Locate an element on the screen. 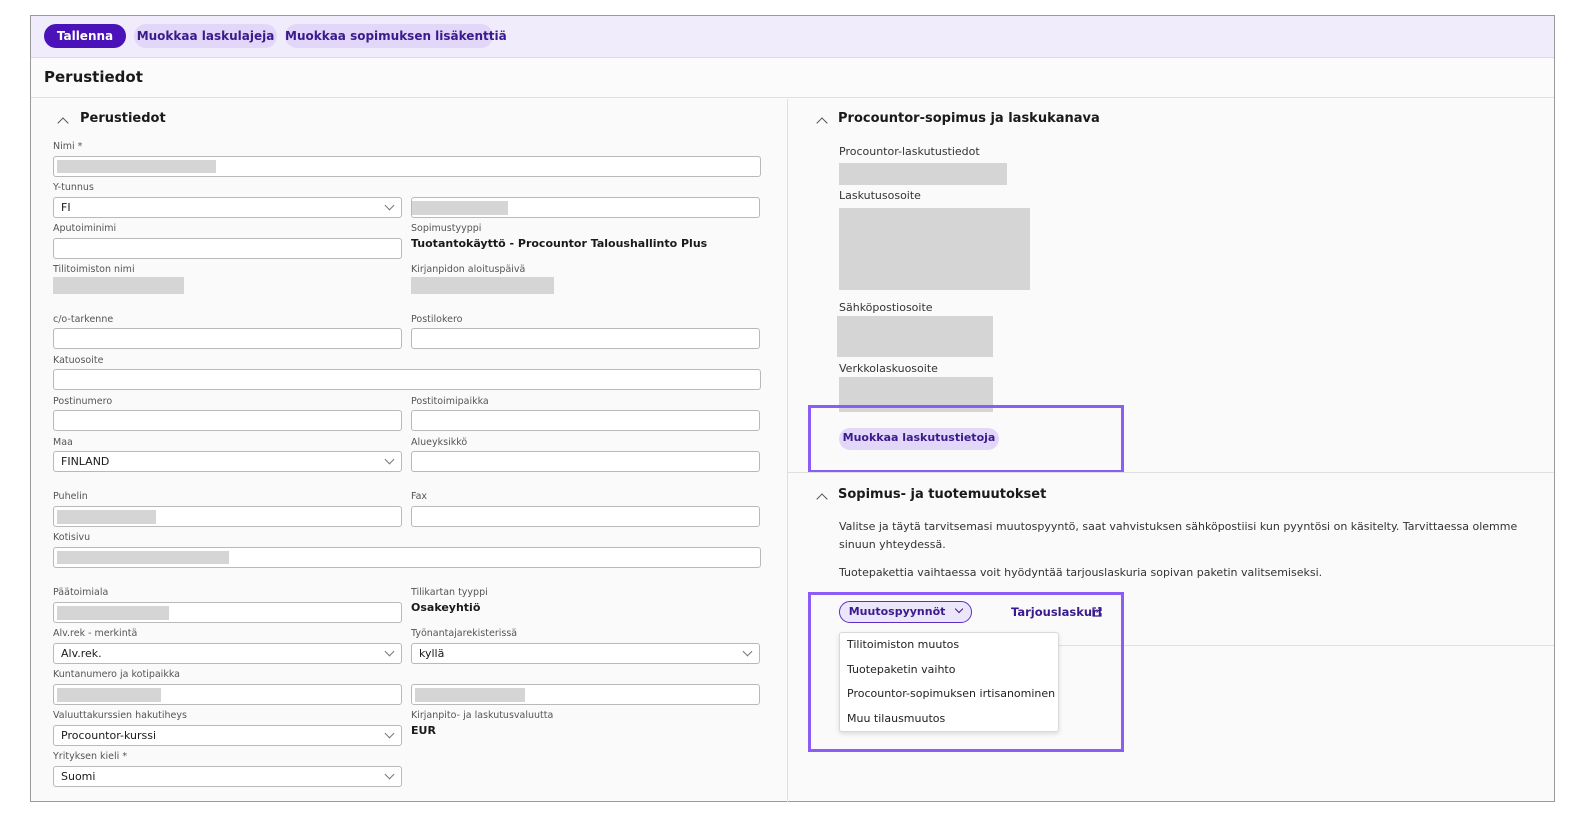 This screenshot has width=1585, height=817. billing-info-label: Procountor-laskutustiedot is located at coordinates (909, 151).